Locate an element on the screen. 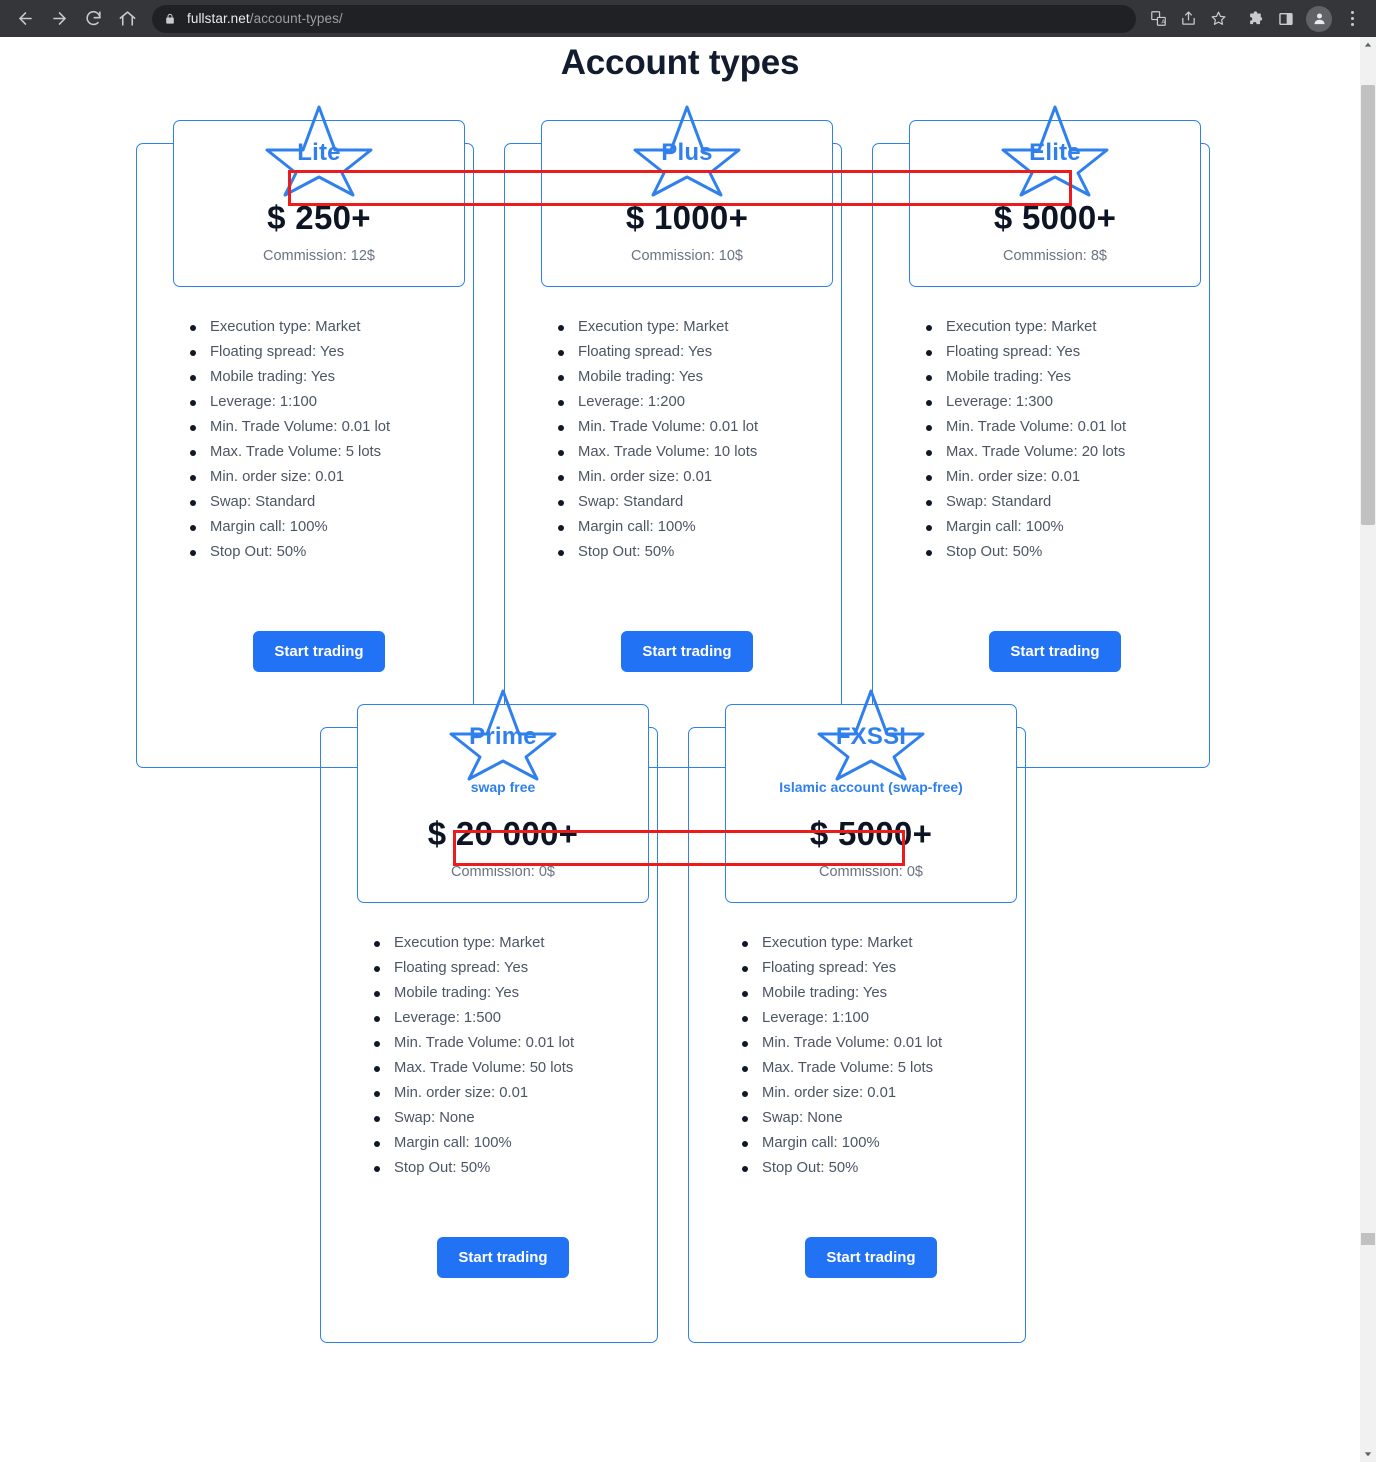 The image size is (1376, 1462). lock-icon is located at coordinates (170, 19).